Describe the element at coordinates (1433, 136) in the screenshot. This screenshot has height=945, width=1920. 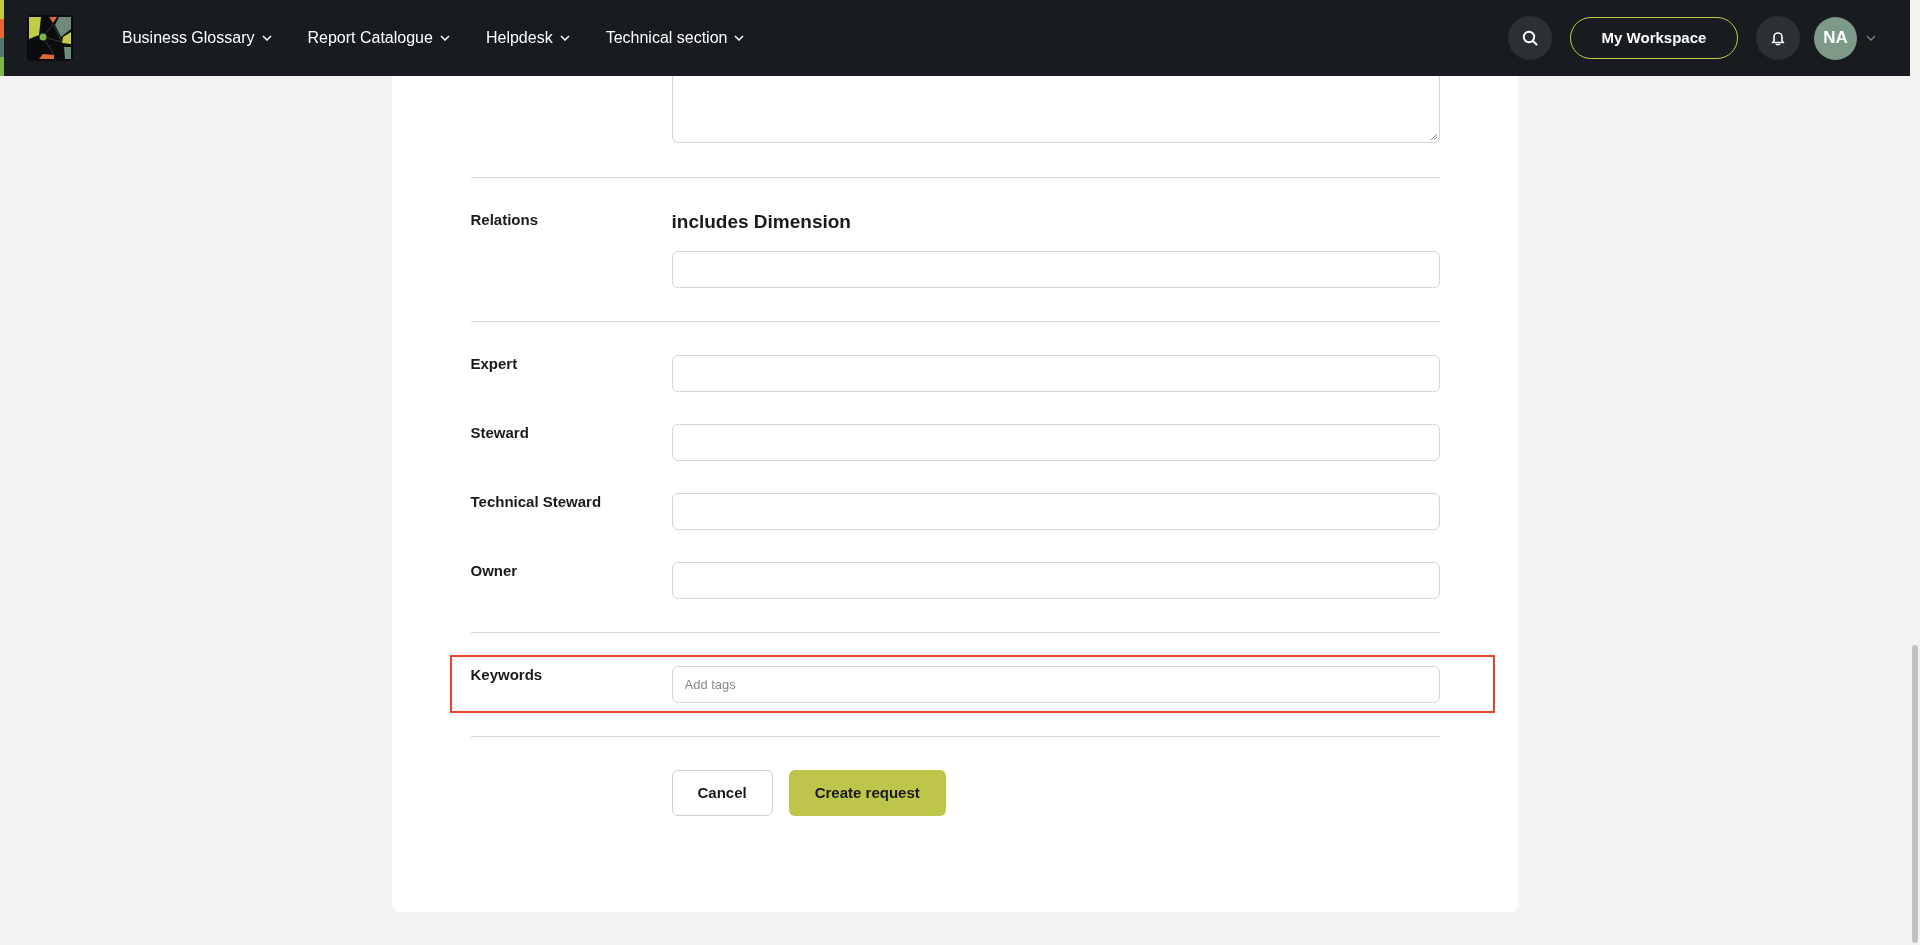
I see `resize-handle-icon` at that location.